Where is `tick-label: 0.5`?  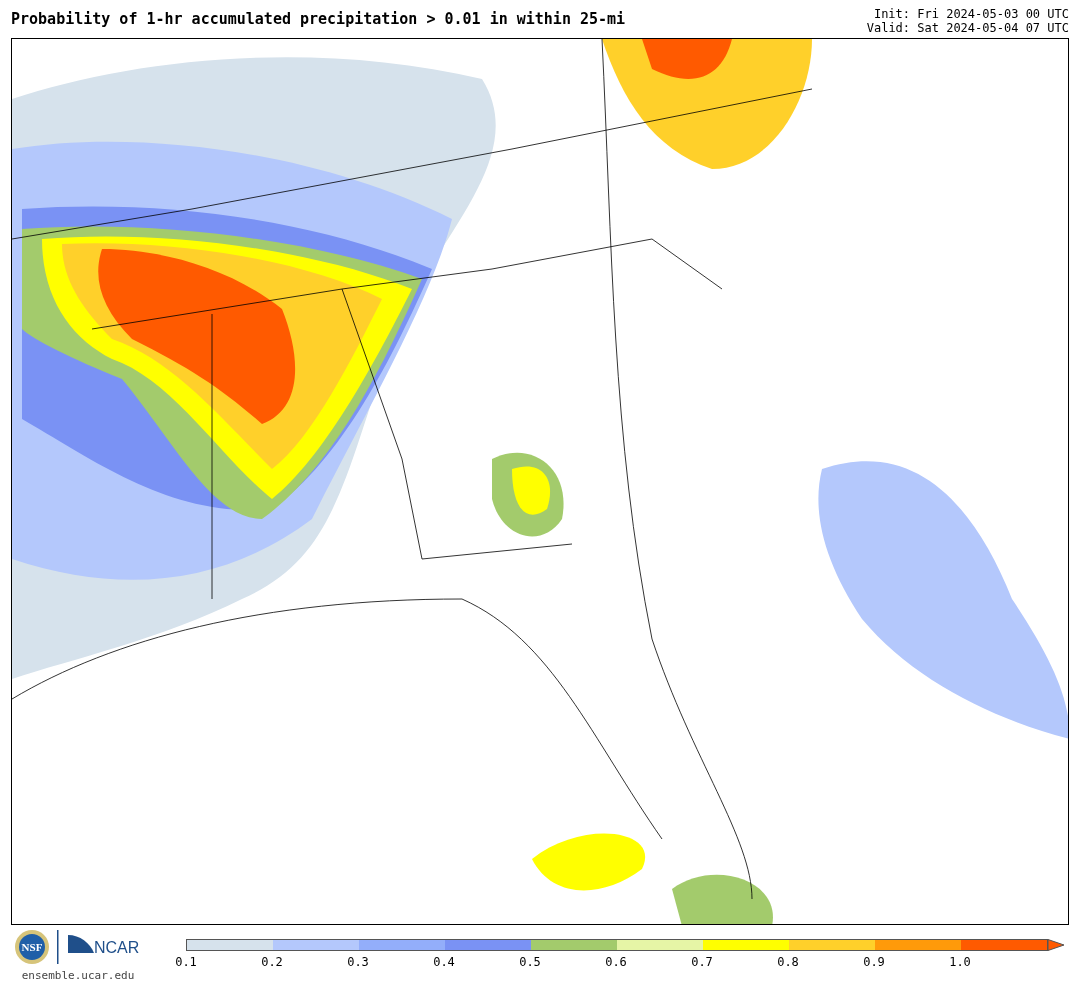 tick-label: 0.5 is located at coordinates (530, 962).